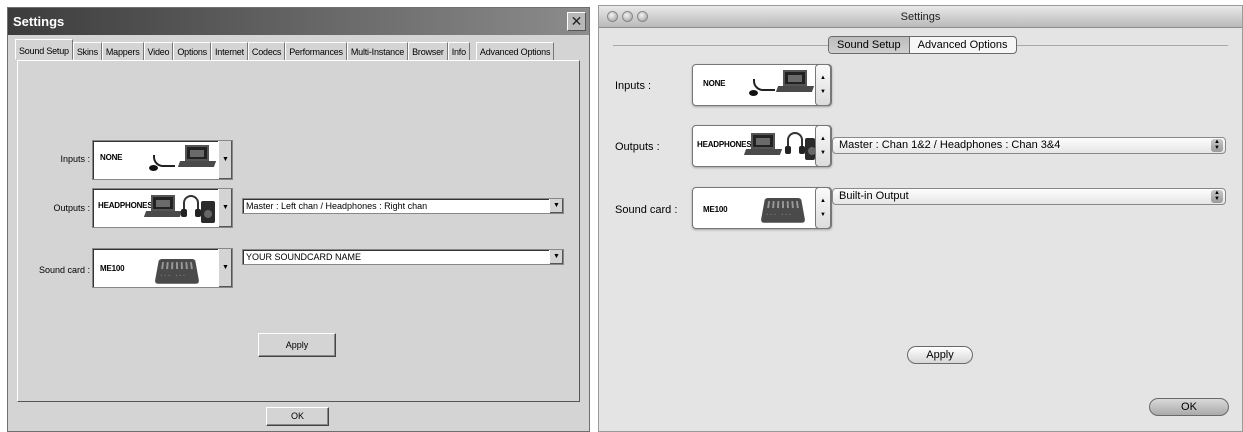 The width and height of the screenshot is (1243, 432). I want to click on outputs-device-selector: HEADPHONES ▲ ▼, so click(762, 146).